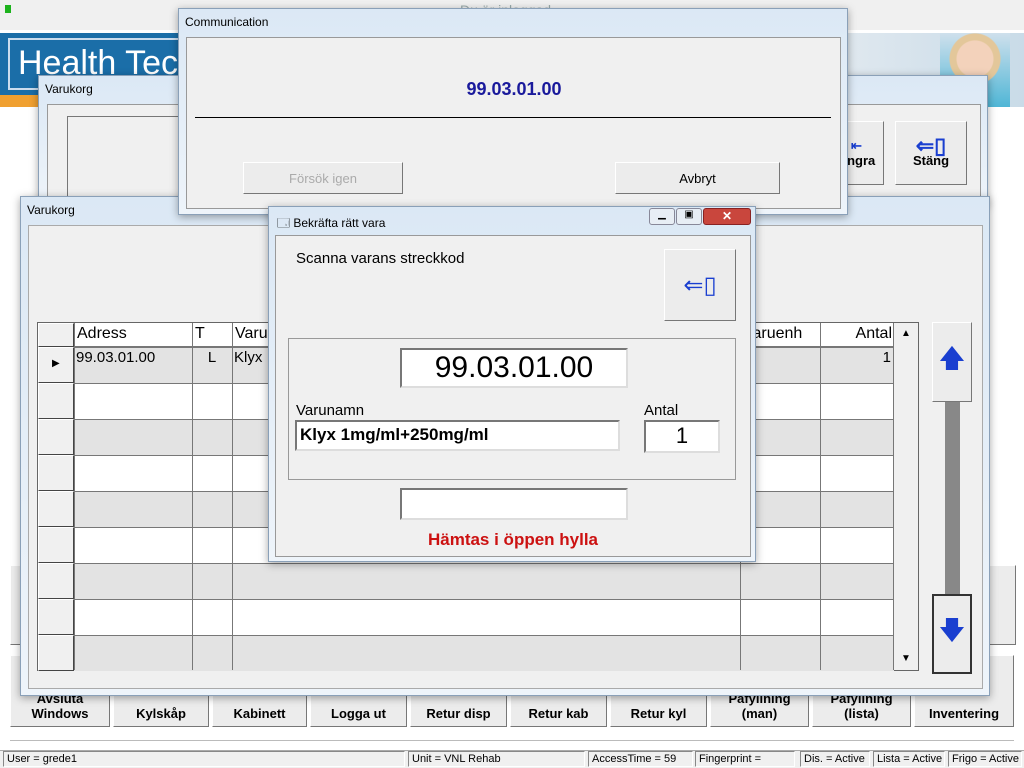 The height and width of the screenshot is (768, 1024). I want to click on row-header: ▶, so click(56, 365).